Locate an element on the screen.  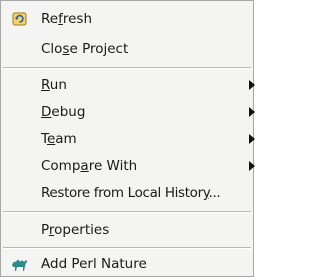
menu-item-team: Team is located at coordinates (128, 139).